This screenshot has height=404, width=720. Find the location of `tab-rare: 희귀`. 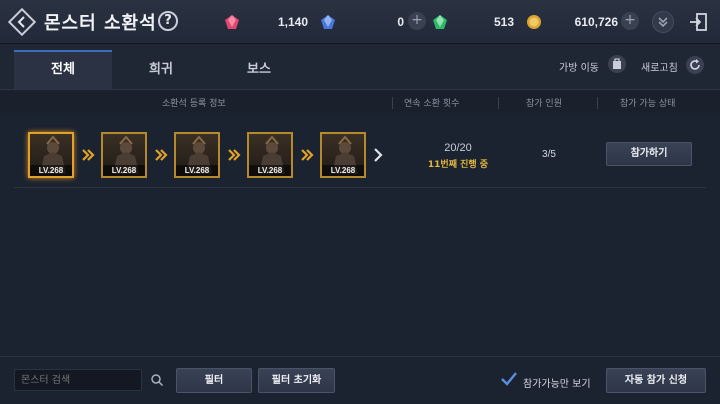

tab-rare: 희귀 is located at coordinates (161, 70).